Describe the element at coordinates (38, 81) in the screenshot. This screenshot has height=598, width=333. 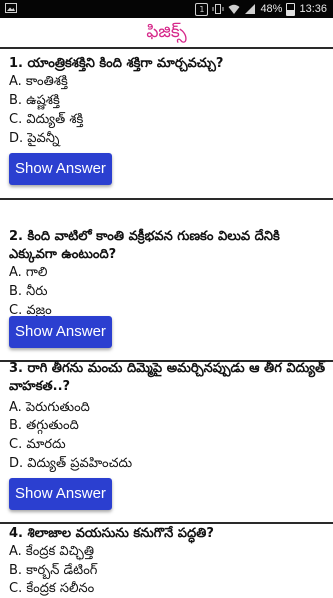
I see `question-1-option-a: A. కాంతిశక్తి` at that location.